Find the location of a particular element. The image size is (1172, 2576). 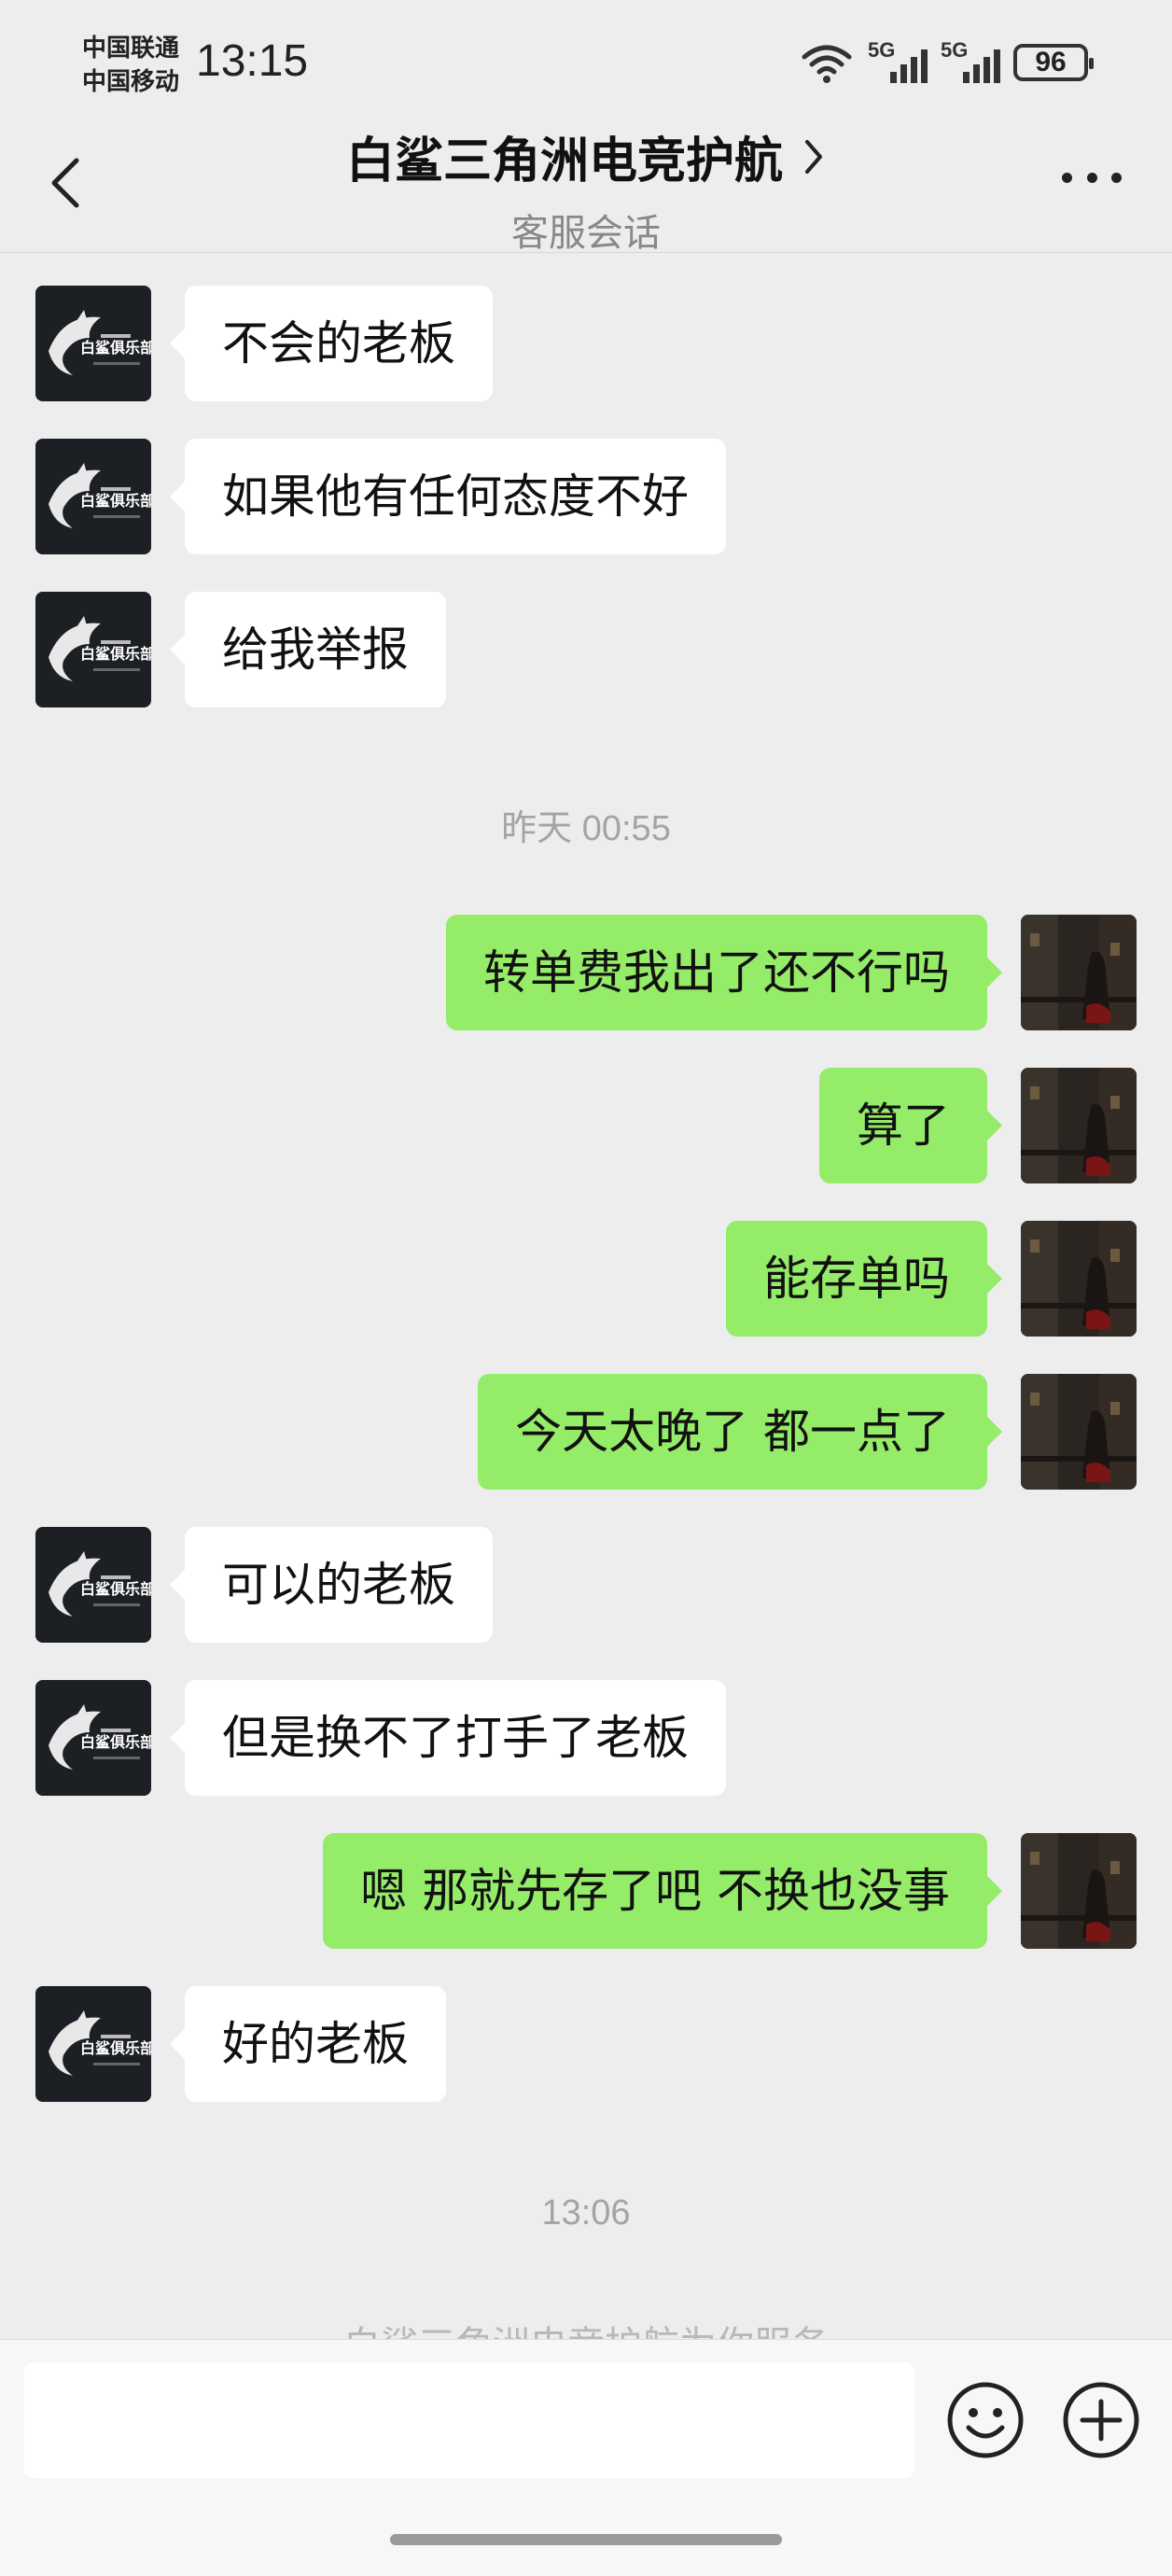

incoming-message: 白鲨俱乐部 给我举报 is located at coordinates (586, 649).